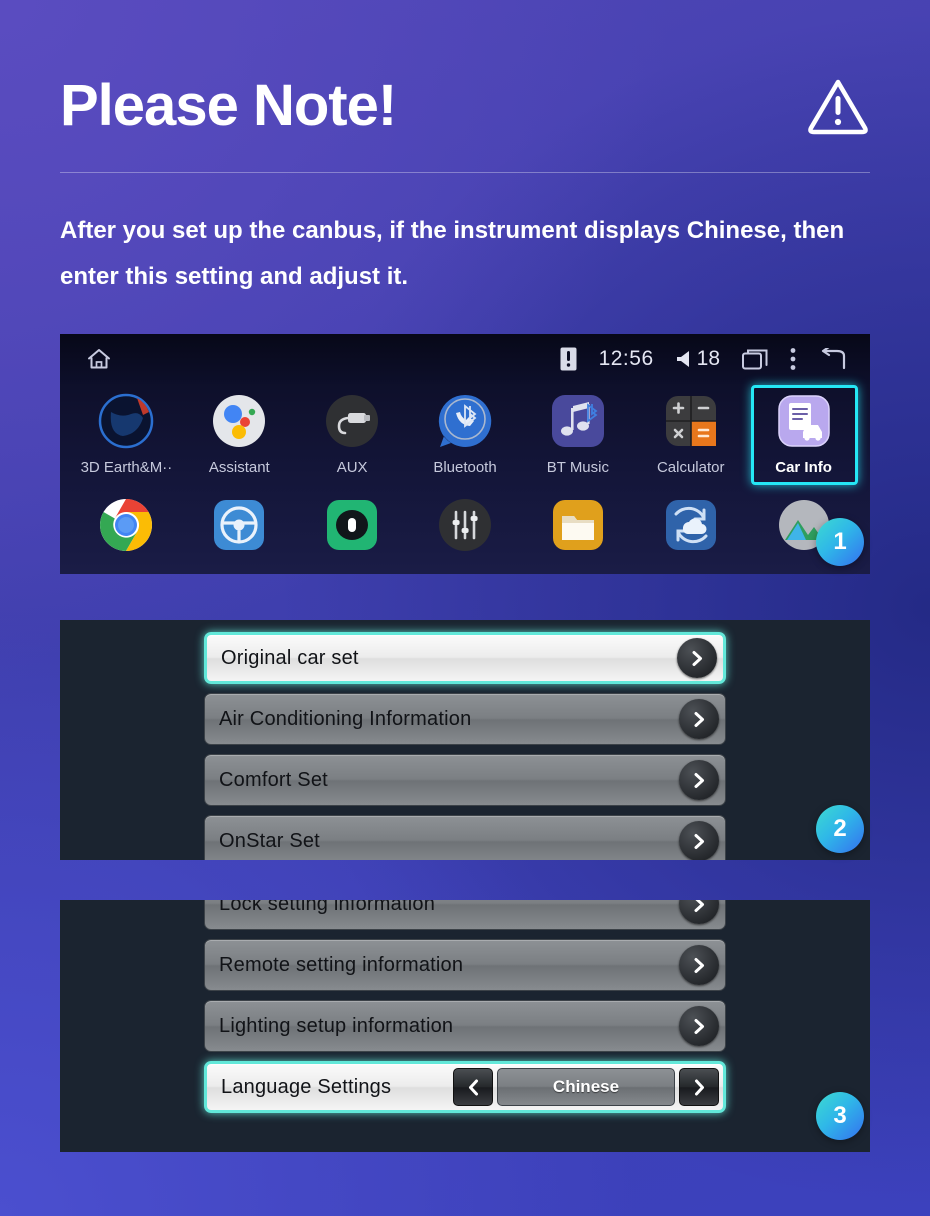  Describe the element at coordinates (465, 837) in the screenshot. I see `menu-row-onstar-set: OnStar Set` at that location.